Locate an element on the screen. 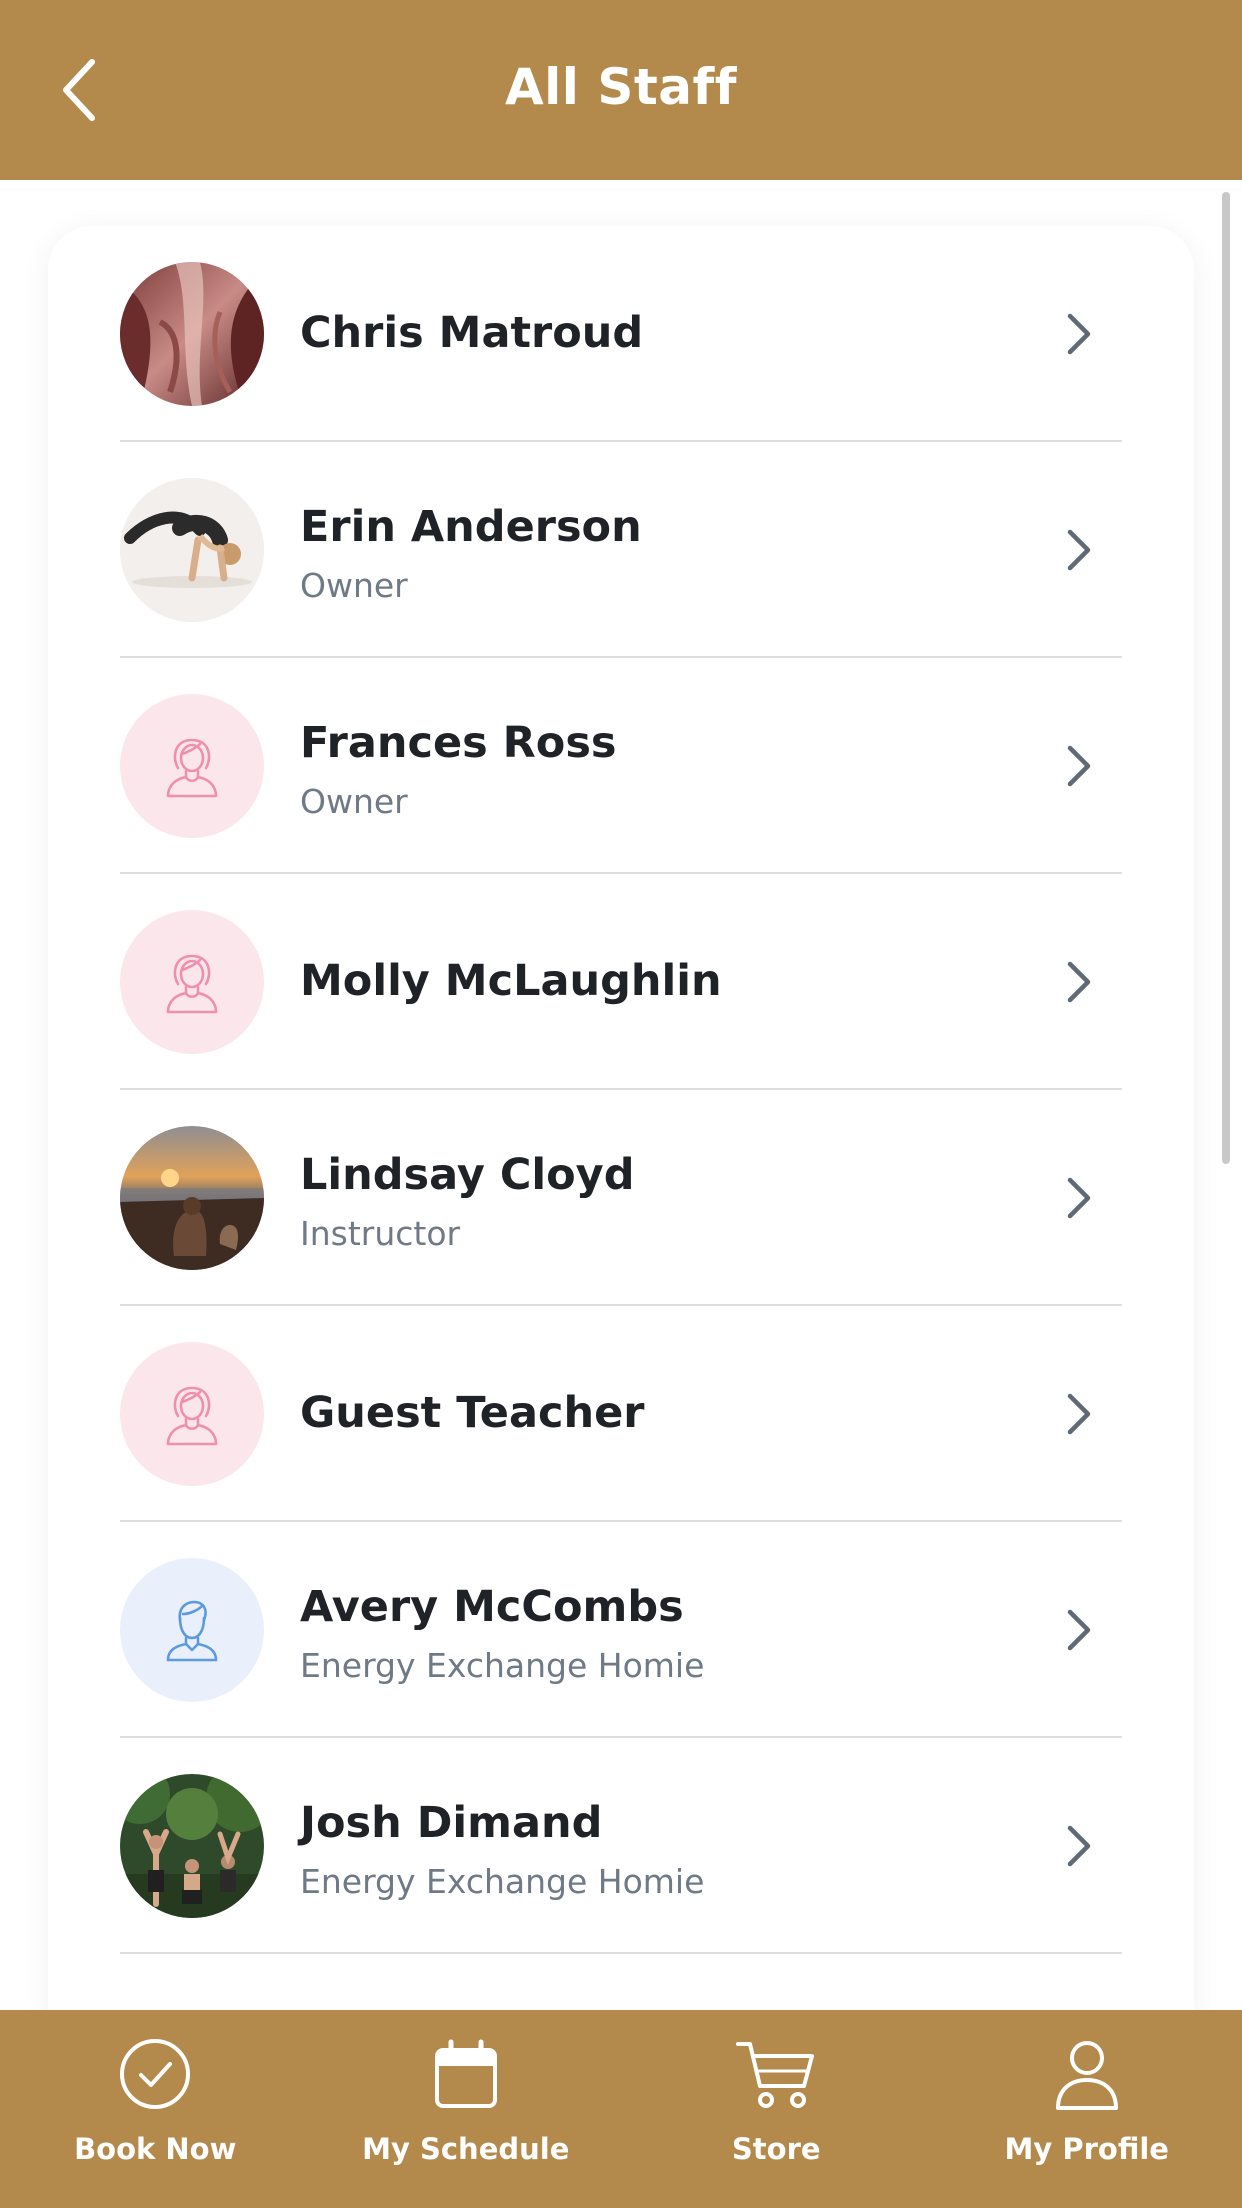 This screenshot has height=2208, width=1242. app-header: All Staff is located at coordinates (621, 90).